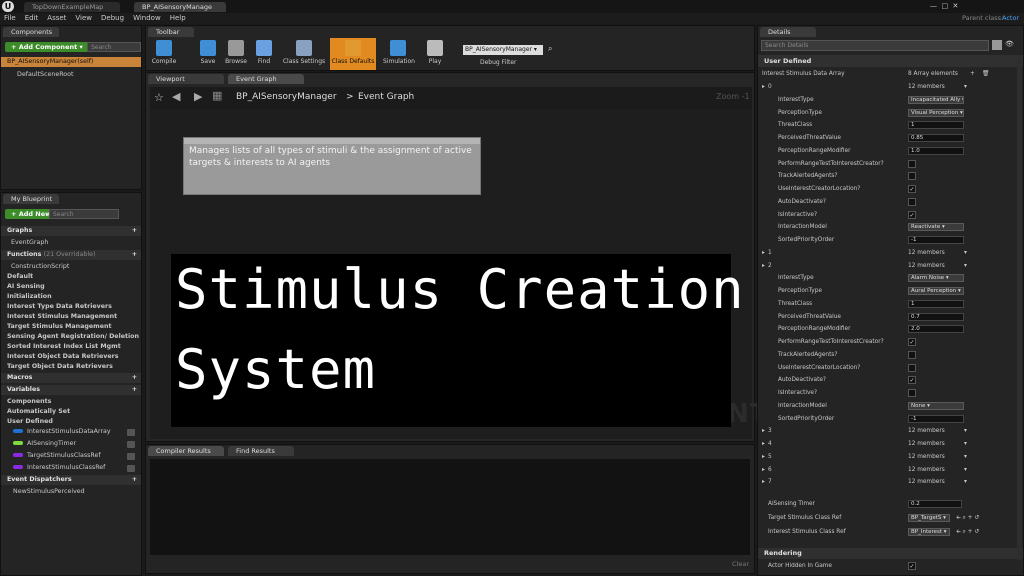 This screenshot has width=1024, height=576. What do you see at coordinates (32, 18) in the screenshot?
I see `menu-item-edit: Edit` at bounding box center [32, 18].